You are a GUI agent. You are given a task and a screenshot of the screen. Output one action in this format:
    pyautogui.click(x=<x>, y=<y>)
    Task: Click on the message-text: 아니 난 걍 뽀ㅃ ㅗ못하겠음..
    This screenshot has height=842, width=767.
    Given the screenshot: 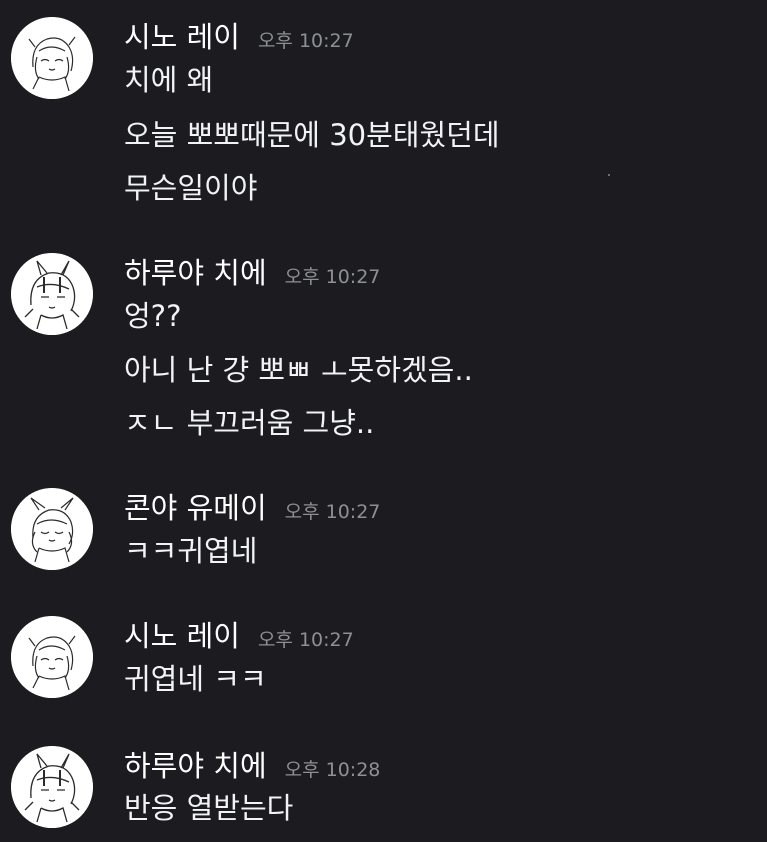 What is the action you would take?
    pyautogui.click(x=298, y=370)
    